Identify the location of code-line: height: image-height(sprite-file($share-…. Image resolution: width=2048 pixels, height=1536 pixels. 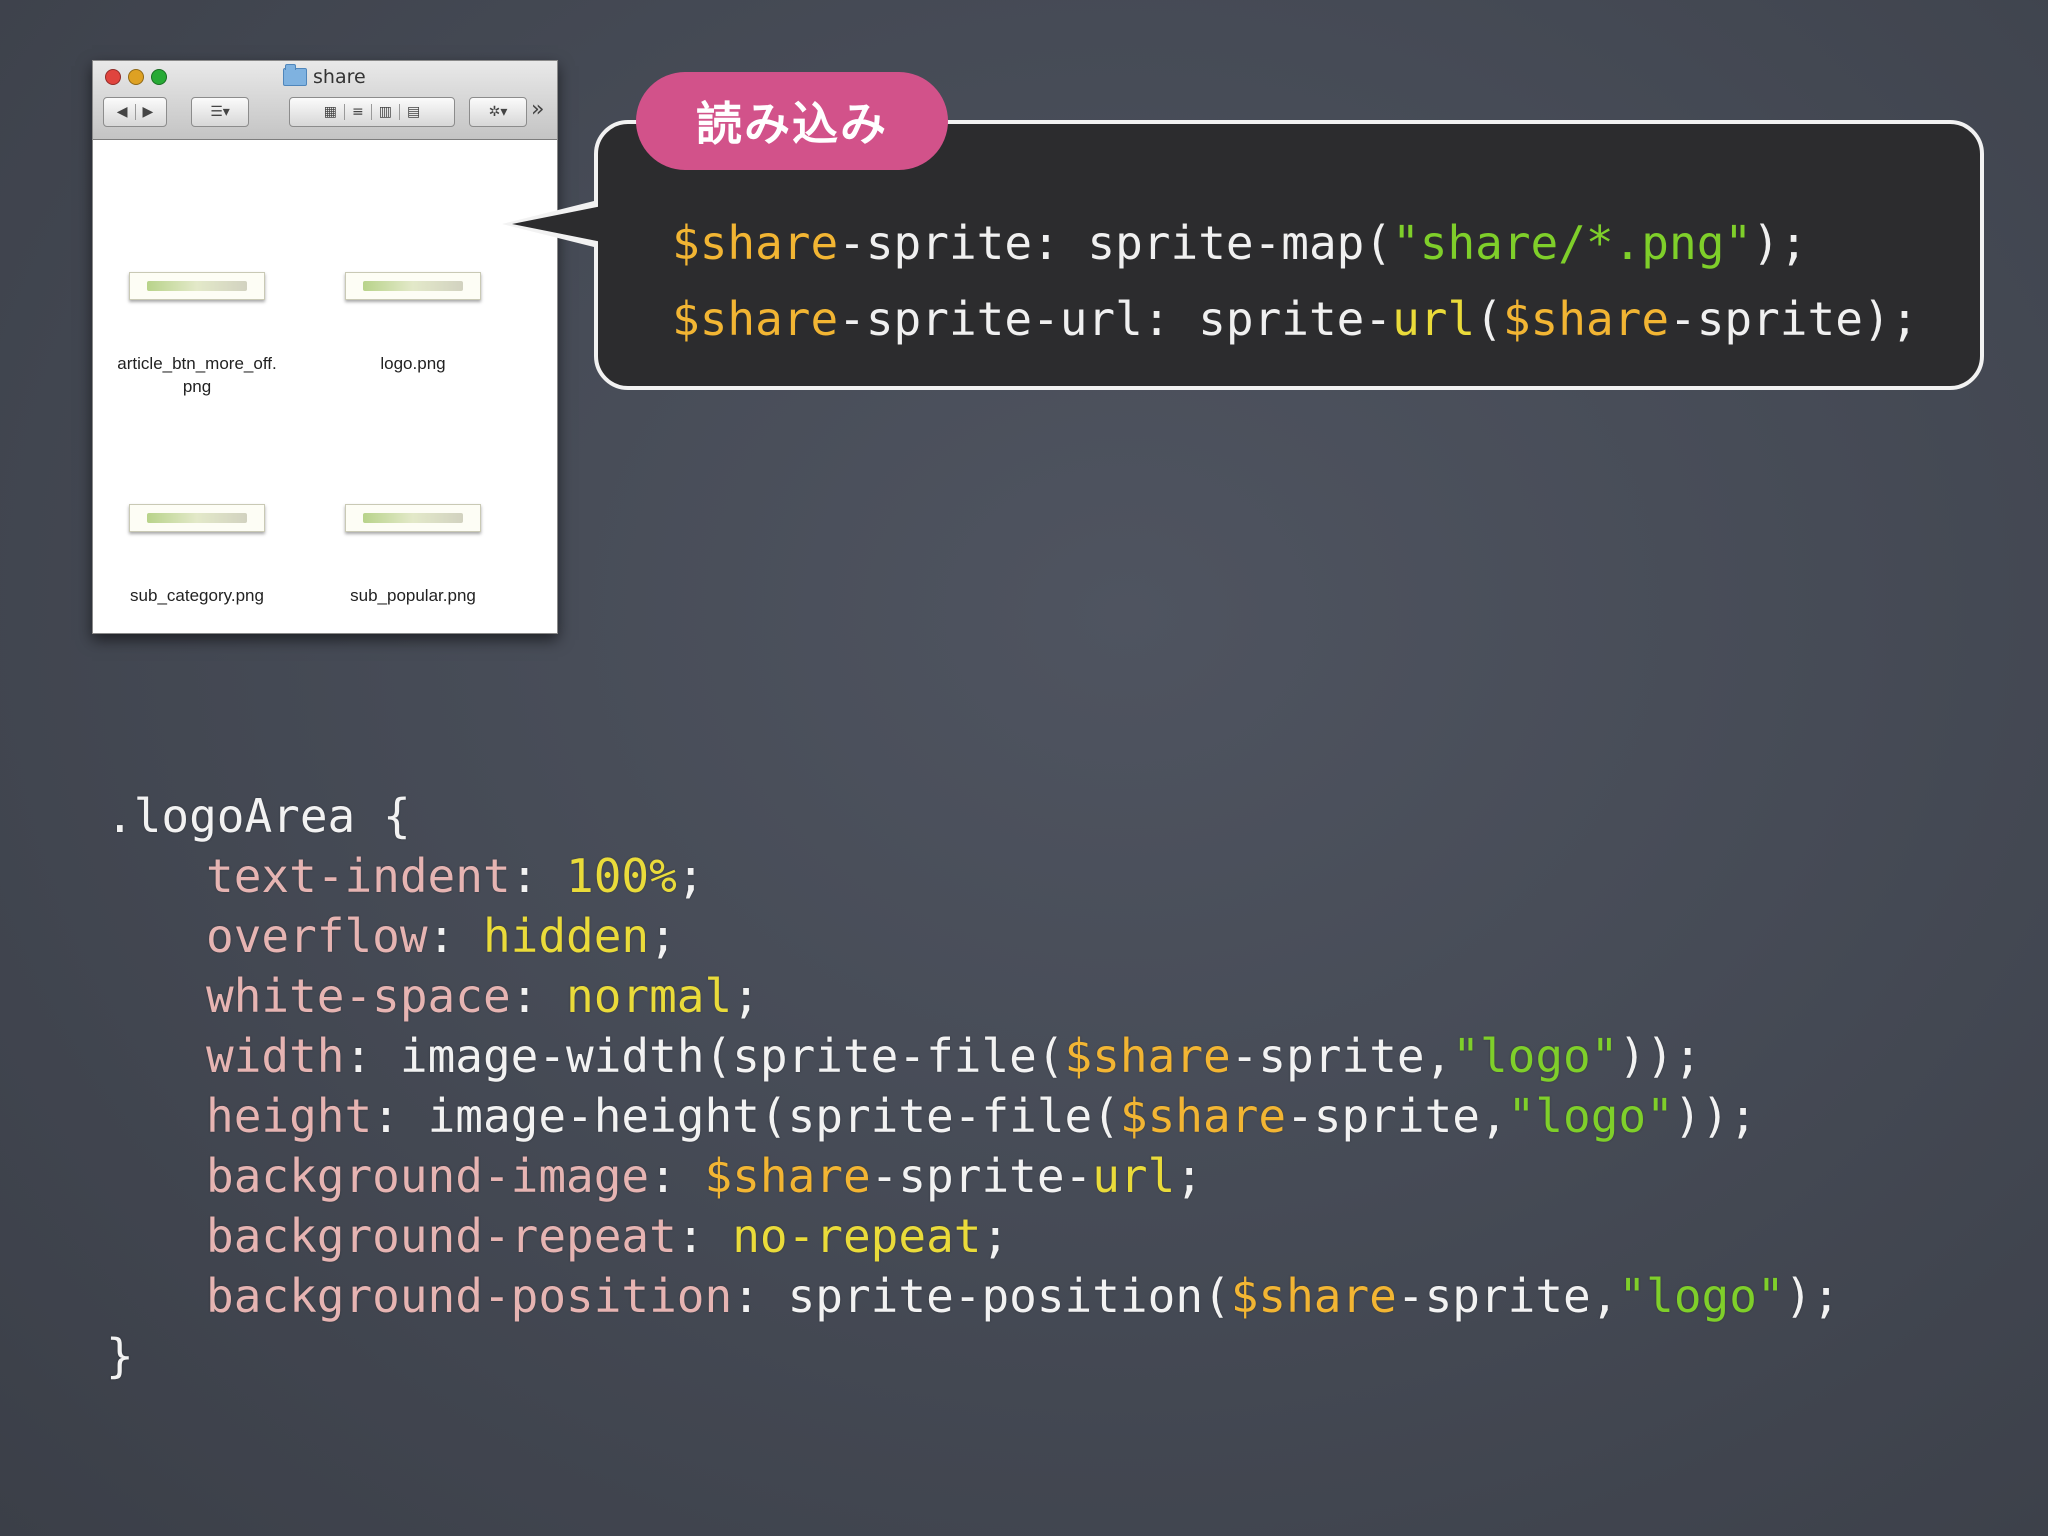
(981, 1116).